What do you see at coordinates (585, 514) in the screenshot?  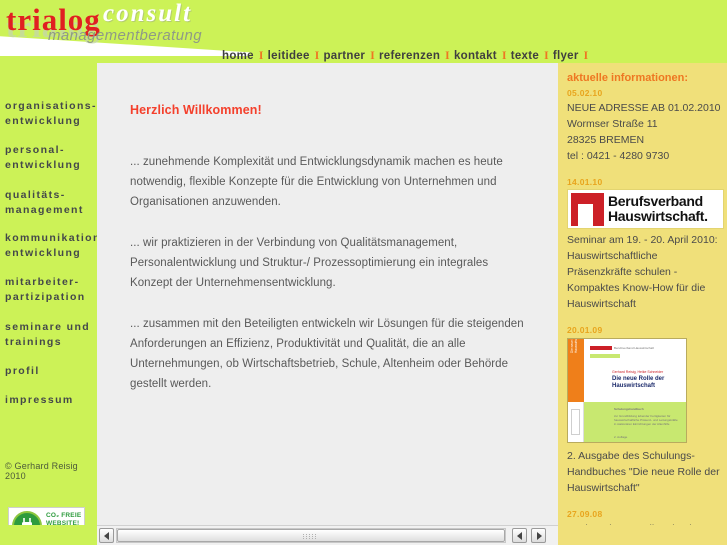 I see `news-date: 27.09.08` at bounding box center [585, 514].